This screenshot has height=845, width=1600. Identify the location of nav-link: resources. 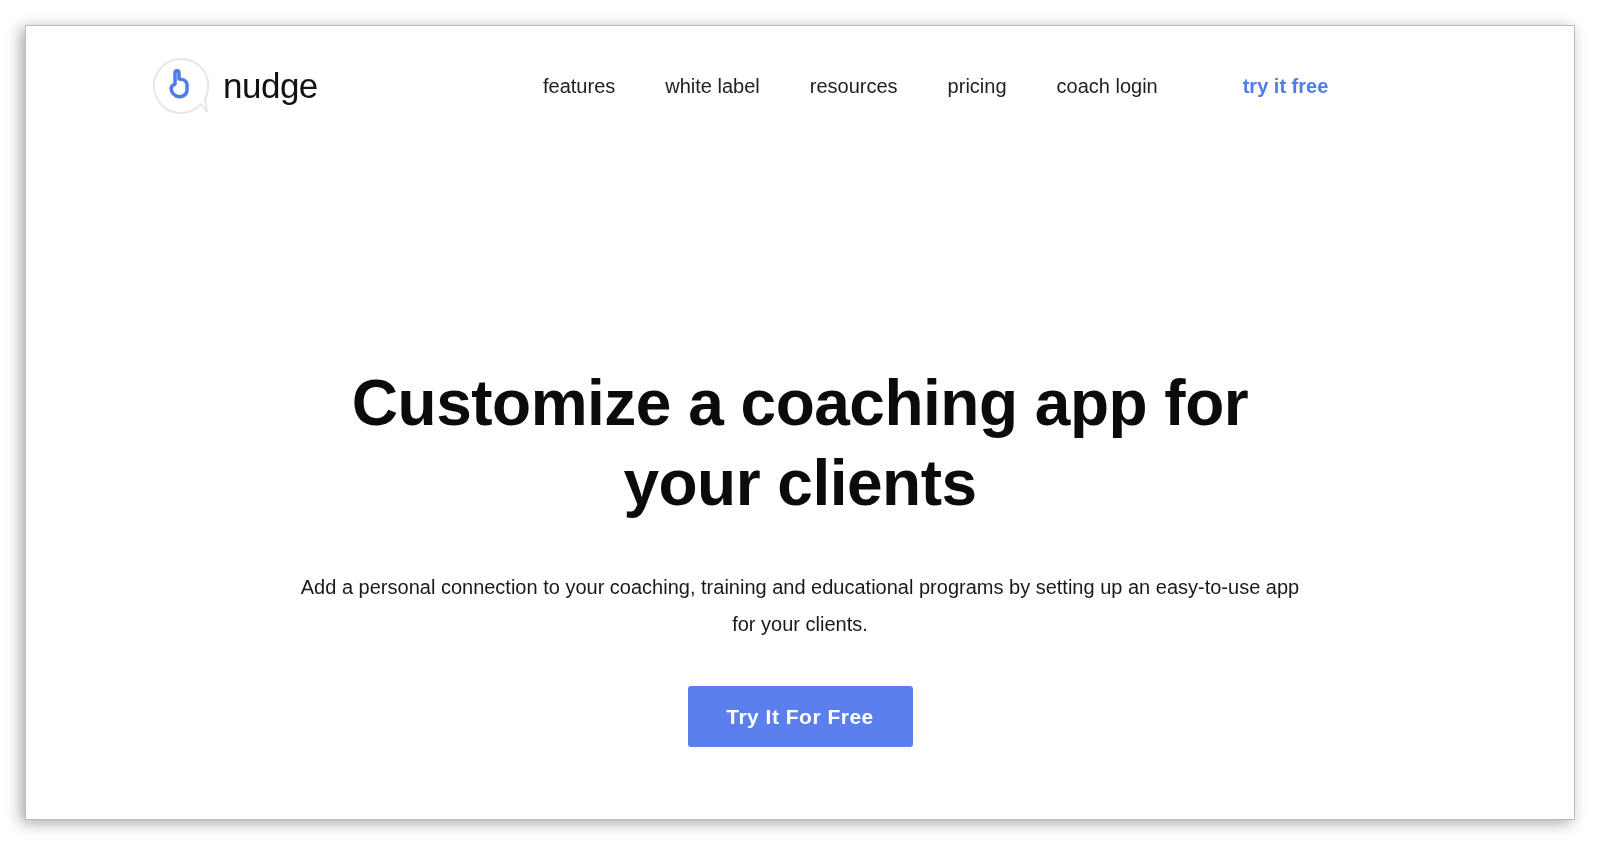
(853, 86).